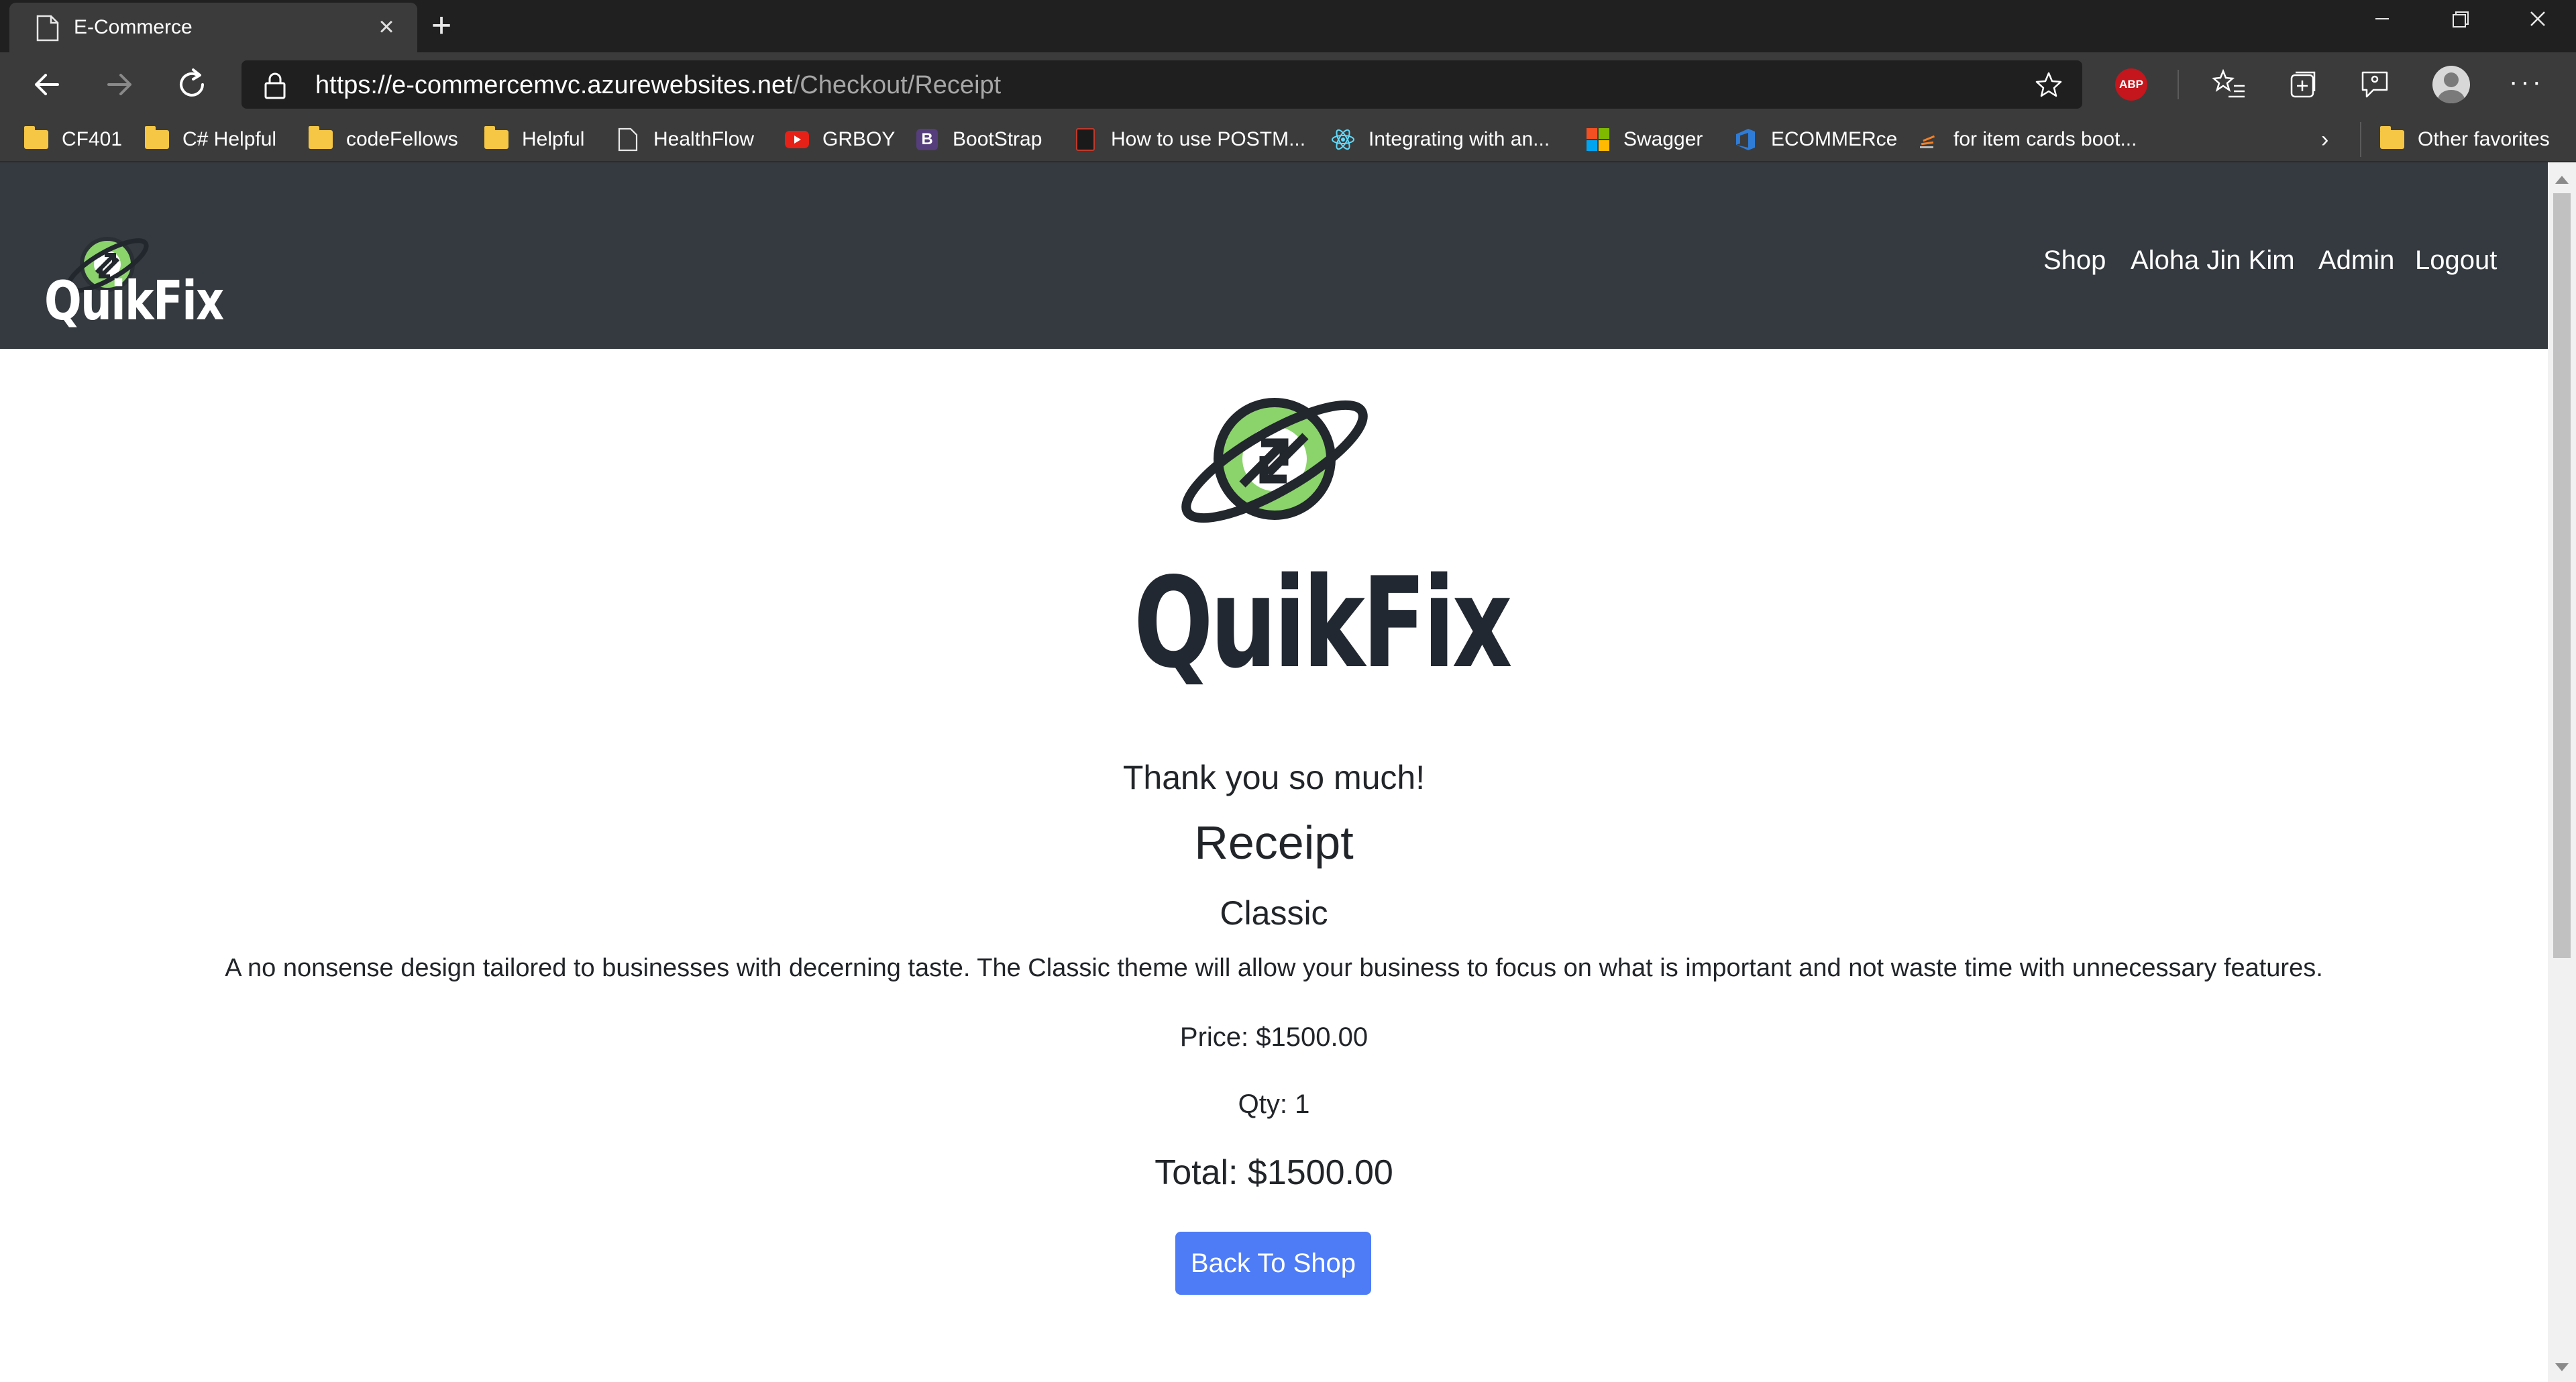 This screenshot has width=2576, height=1382. What do you see at coordinates (685, 139) in the screenshot?
I see `favorite-healthflow: HealthFlow` at bounding box center [685, 139].